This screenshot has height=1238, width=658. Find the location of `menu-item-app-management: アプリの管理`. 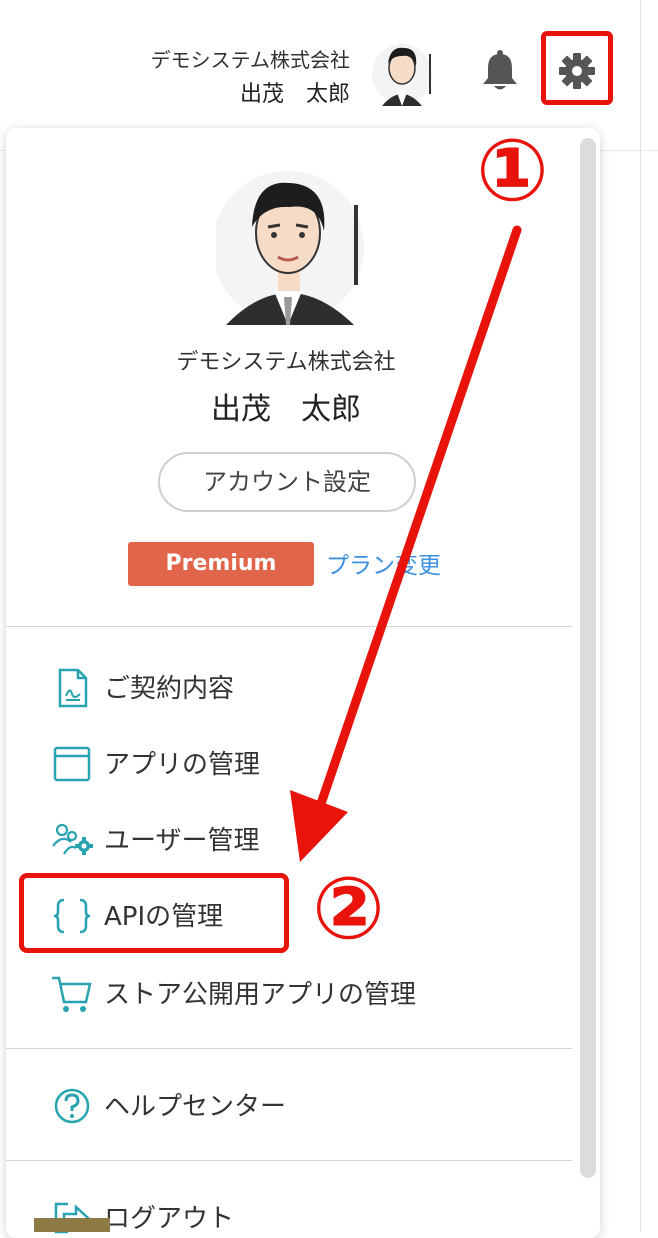

menu-item-app-management: アプリの管理 is located at coordinates (300, 762).